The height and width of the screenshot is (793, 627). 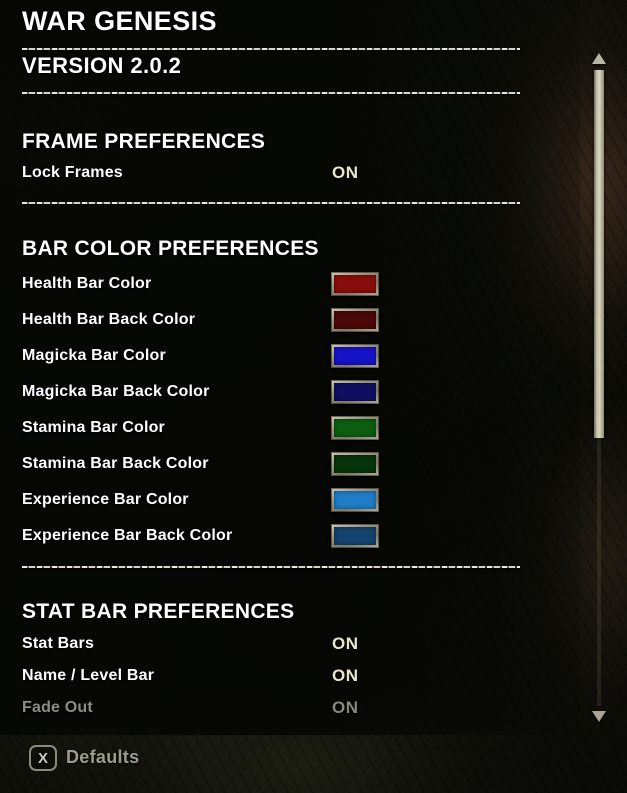 What do you see at coordinates (127, 535) in the screenshot?
I see `settings-row-label: Experience Bar Back Color` at bounding box center [127, 535].